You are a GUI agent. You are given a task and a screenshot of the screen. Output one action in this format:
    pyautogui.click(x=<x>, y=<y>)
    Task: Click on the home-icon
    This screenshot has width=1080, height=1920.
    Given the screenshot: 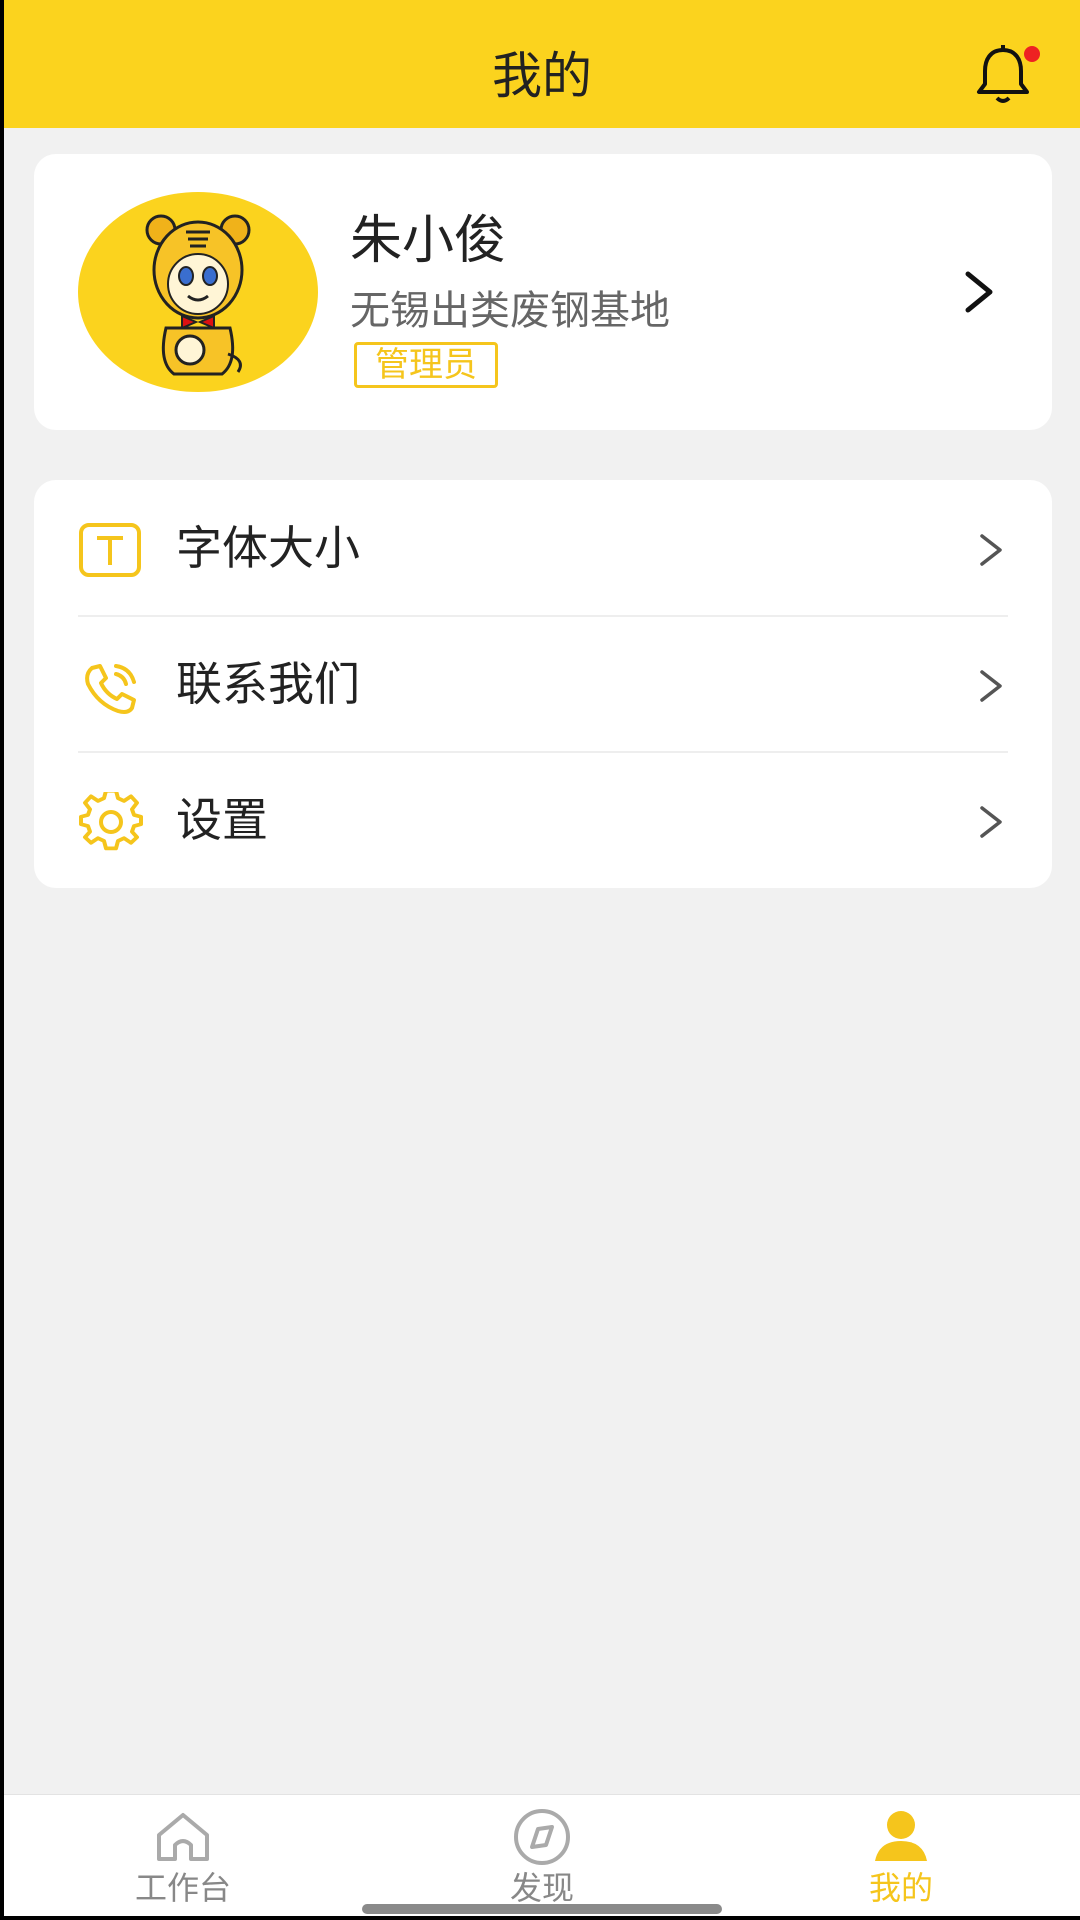 What is the action you would take?
    pyautogui.click(x=183, y=1837)
    